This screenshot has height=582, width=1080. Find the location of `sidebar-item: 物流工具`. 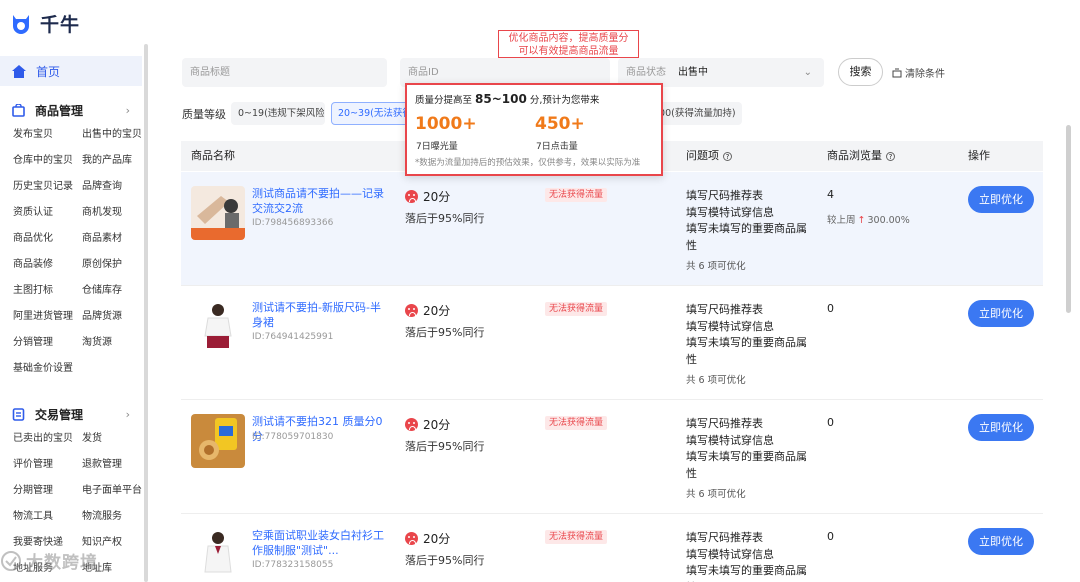

sidebar-item: 物流工具 is located at coordinates (47, 517).